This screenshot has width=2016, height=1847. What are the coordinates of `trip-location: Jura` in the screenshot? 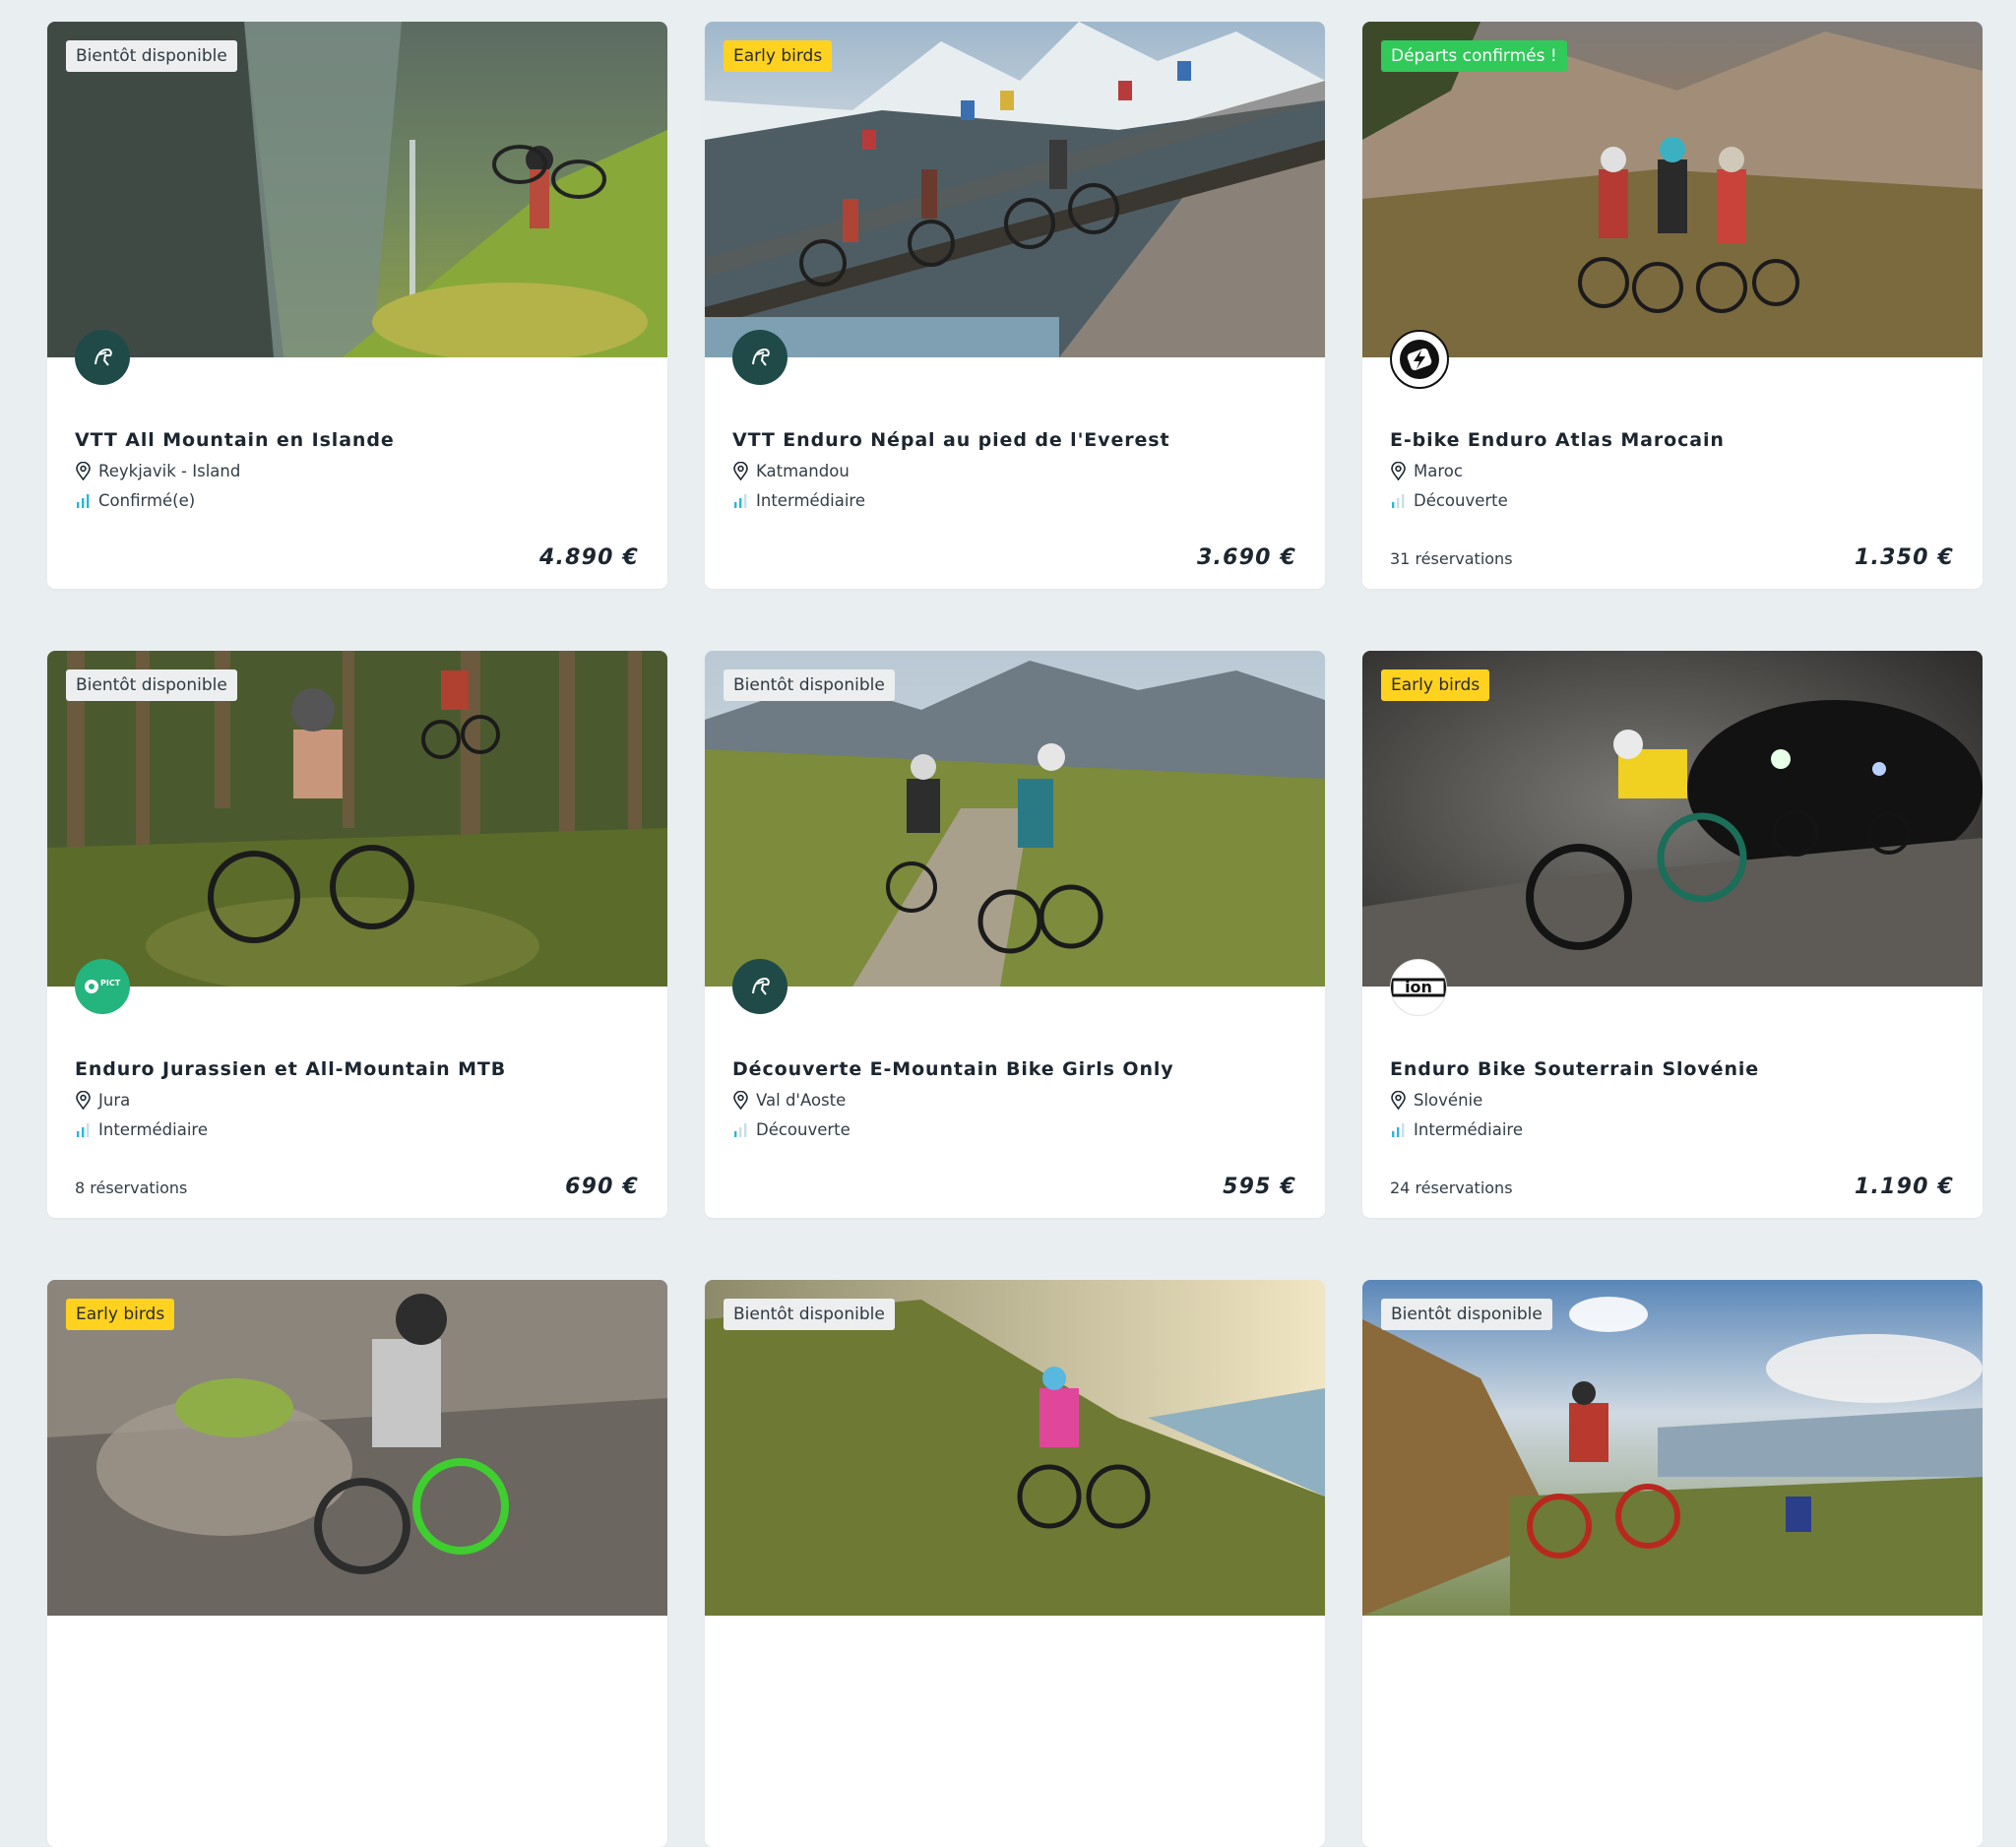 It's located at (102, 1100).